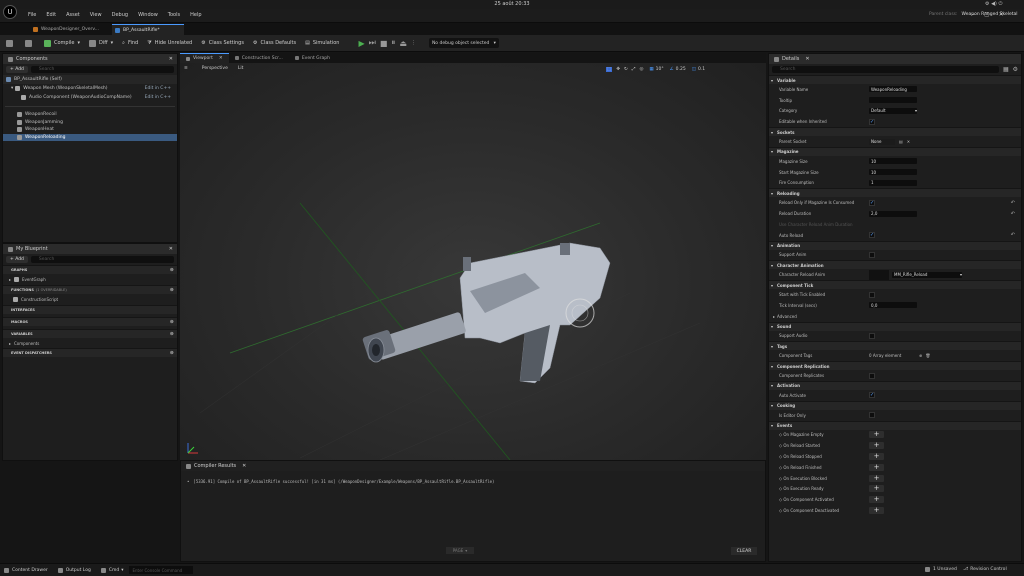 The width and height of the screenshot is (1024, 576). I want to click on camera-speed-icon: ◫, so click(694, 69).